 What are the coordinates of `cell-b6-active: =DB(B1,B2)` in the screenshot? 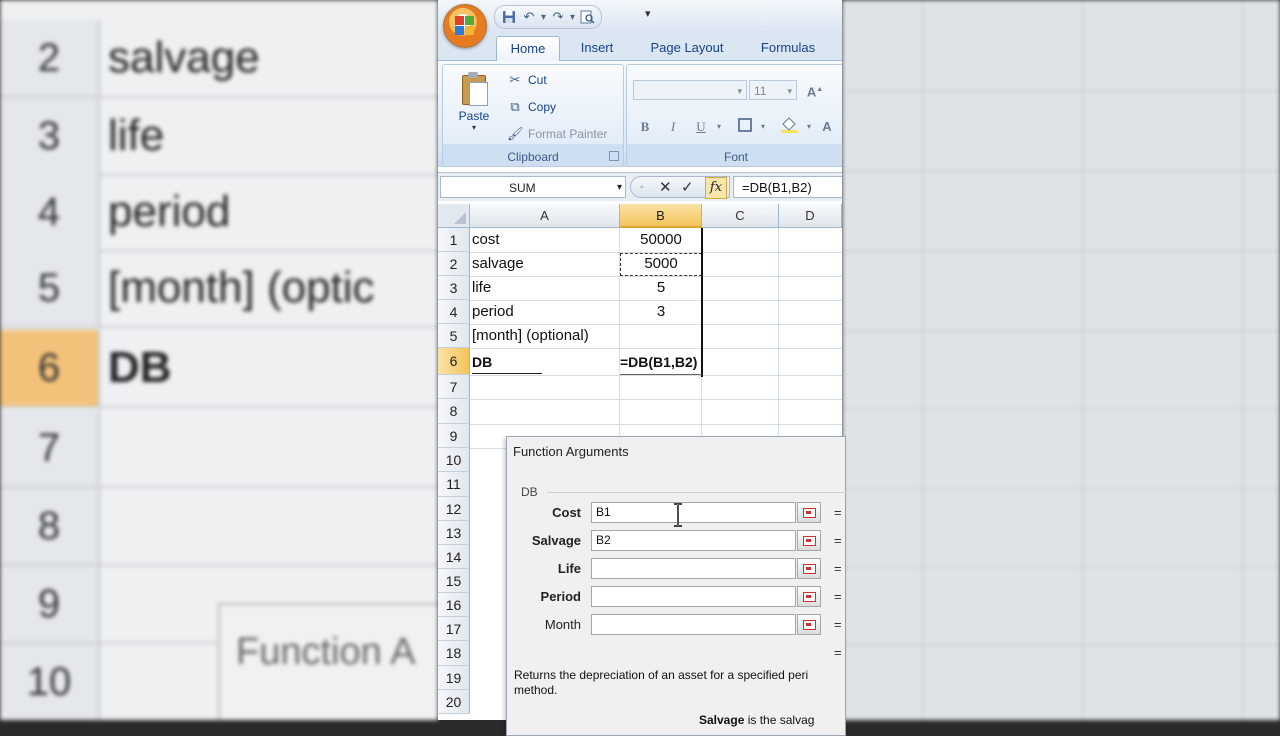 It's located at (658, 362).